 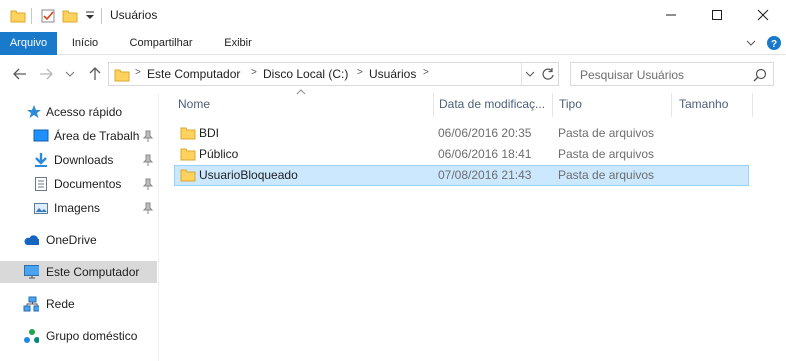 What do you see at coordinates (194, 104) in the screenshot?
I see `column-header-label: Nome` at bounding box center [194, 104].